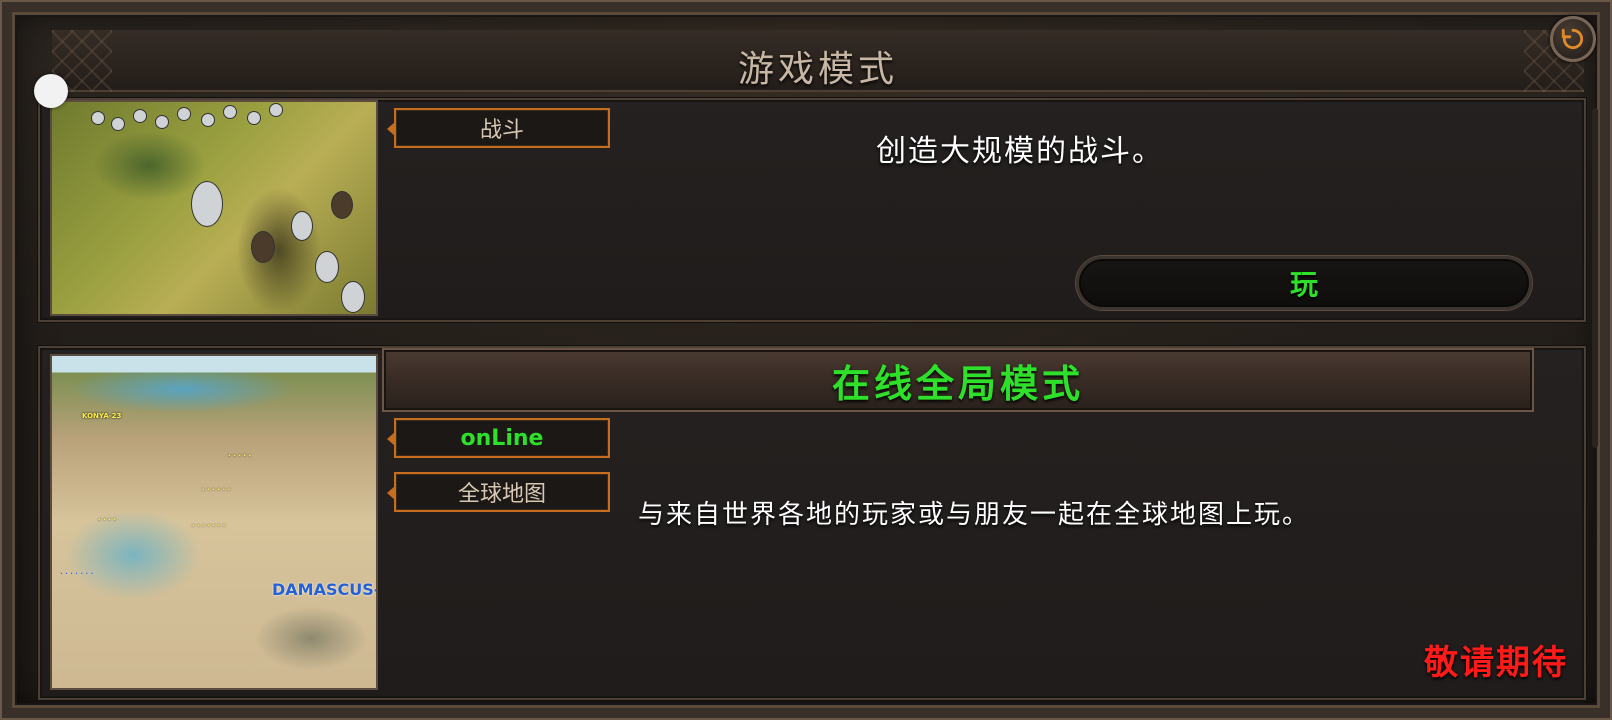 This screenshot has height=720, width=1612. Describe the element at coordinates (214, 208) in the screenshot. I see `battle-thumbnail` at that location.